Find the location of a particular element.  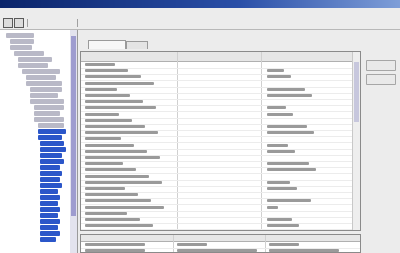

tree-scroll-thumb is located at coordinates (73, 126).